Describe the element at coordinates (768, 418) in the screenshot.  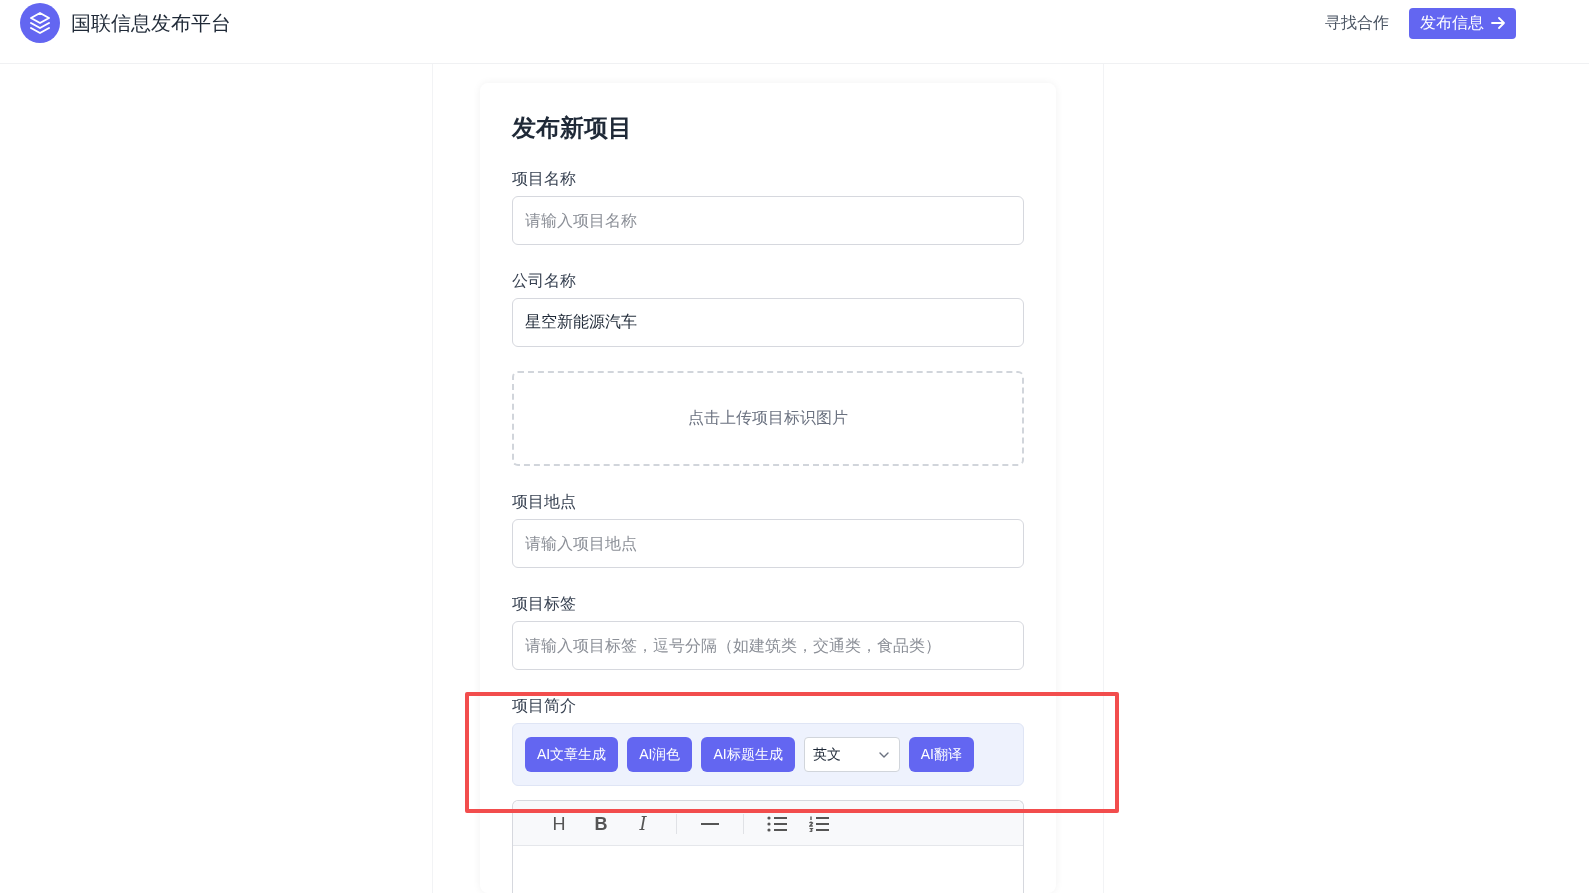
I see `upload-area: 点击上传项目标识图片` at that location.